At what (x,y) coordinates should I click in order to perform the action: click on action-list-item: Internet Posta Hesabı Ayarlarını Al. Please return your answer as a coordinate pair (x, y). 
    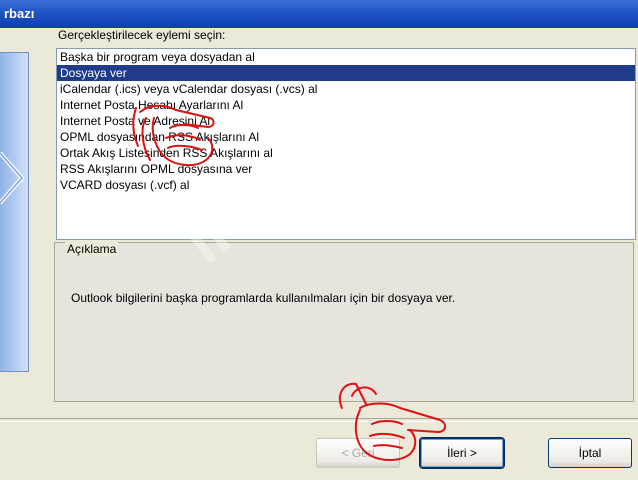
    Looking at the image, I should click on (346, 105).